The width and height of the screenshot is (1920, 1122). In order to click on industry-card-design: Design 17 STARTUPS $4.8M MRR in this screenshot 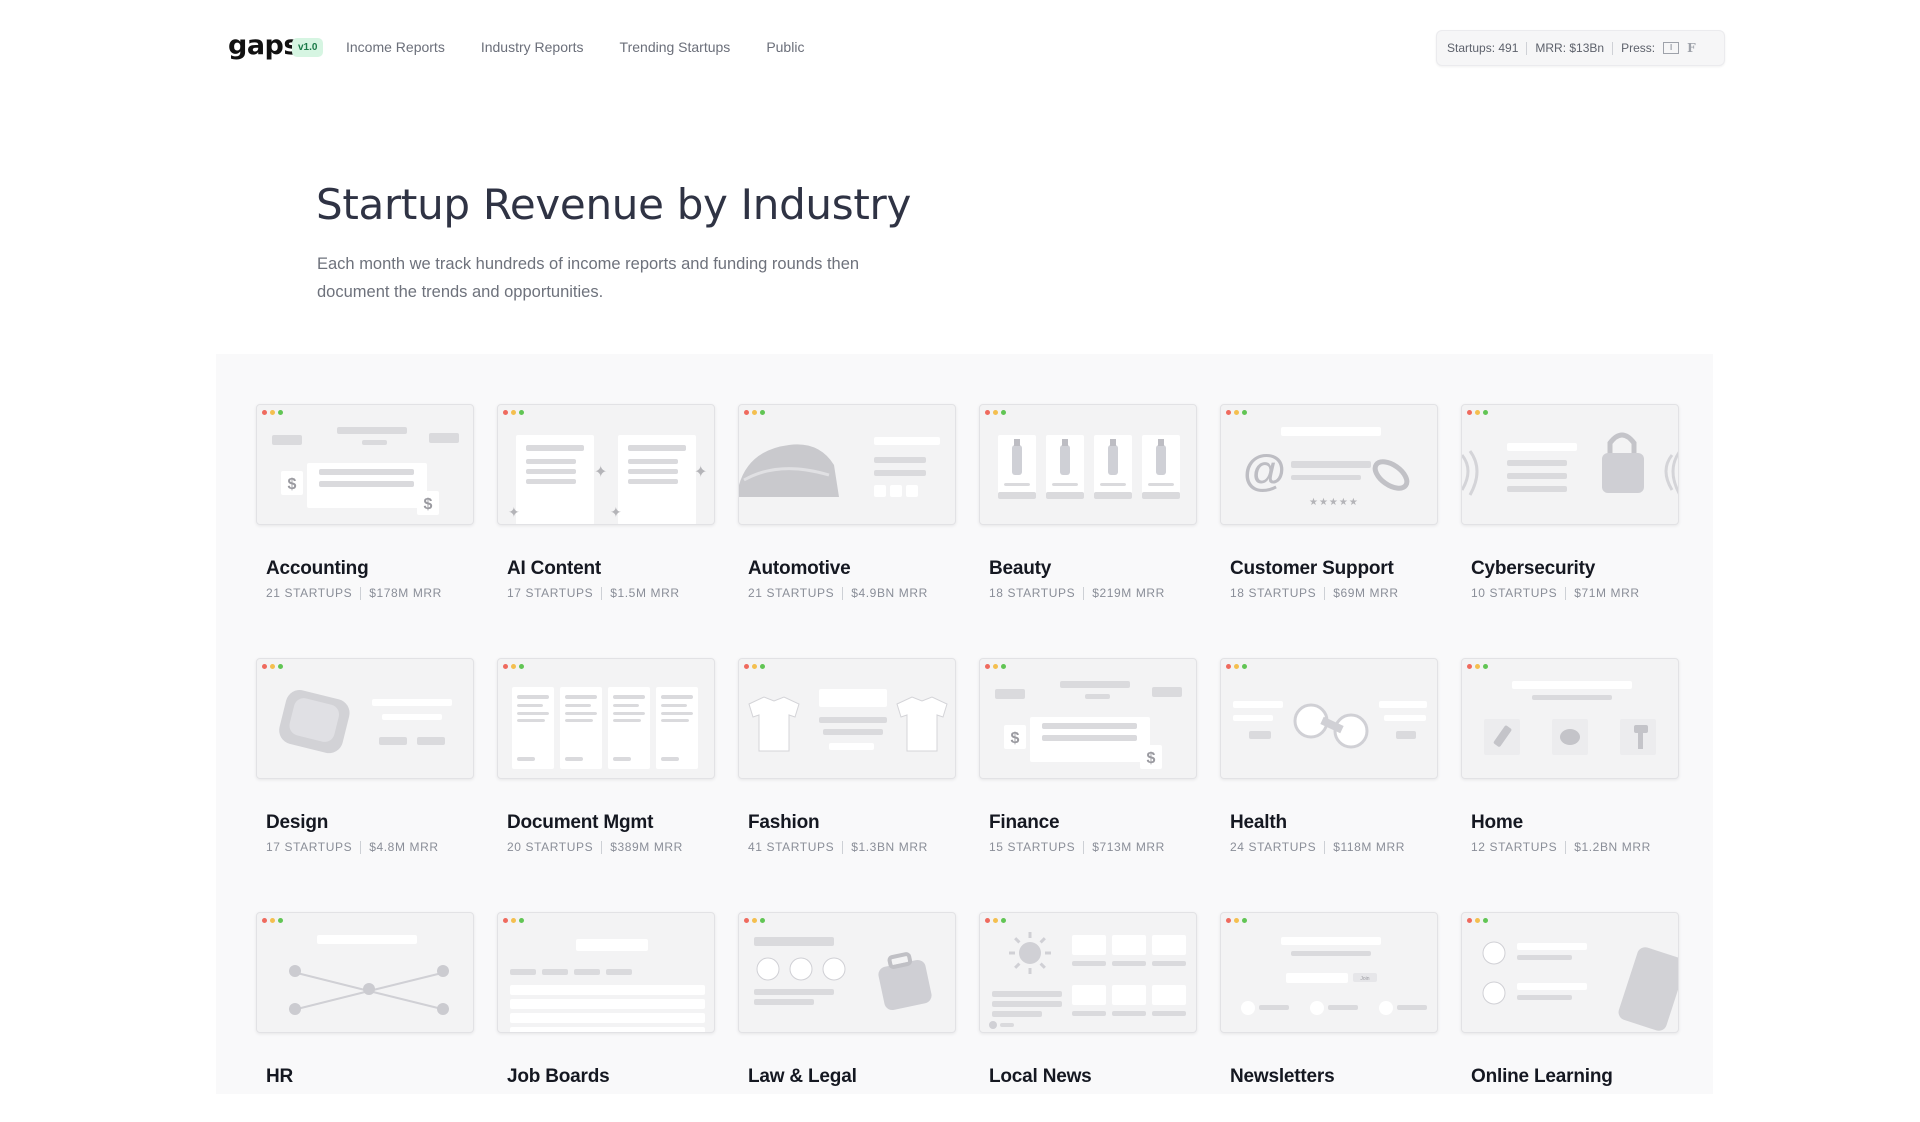, I will do `click(365, 763)`.